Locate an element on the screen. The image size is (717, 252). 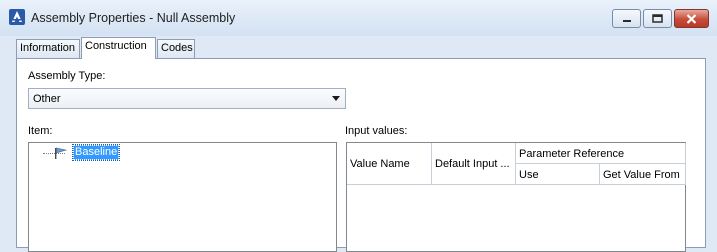
app-icon is located at coordinates (17, 17).